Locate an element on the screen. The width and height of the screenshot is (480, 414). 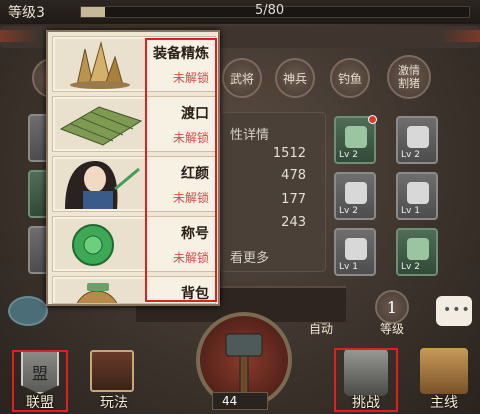
nav-diaoyu-button: 钓鱼 is located at coordinates (350, 78).